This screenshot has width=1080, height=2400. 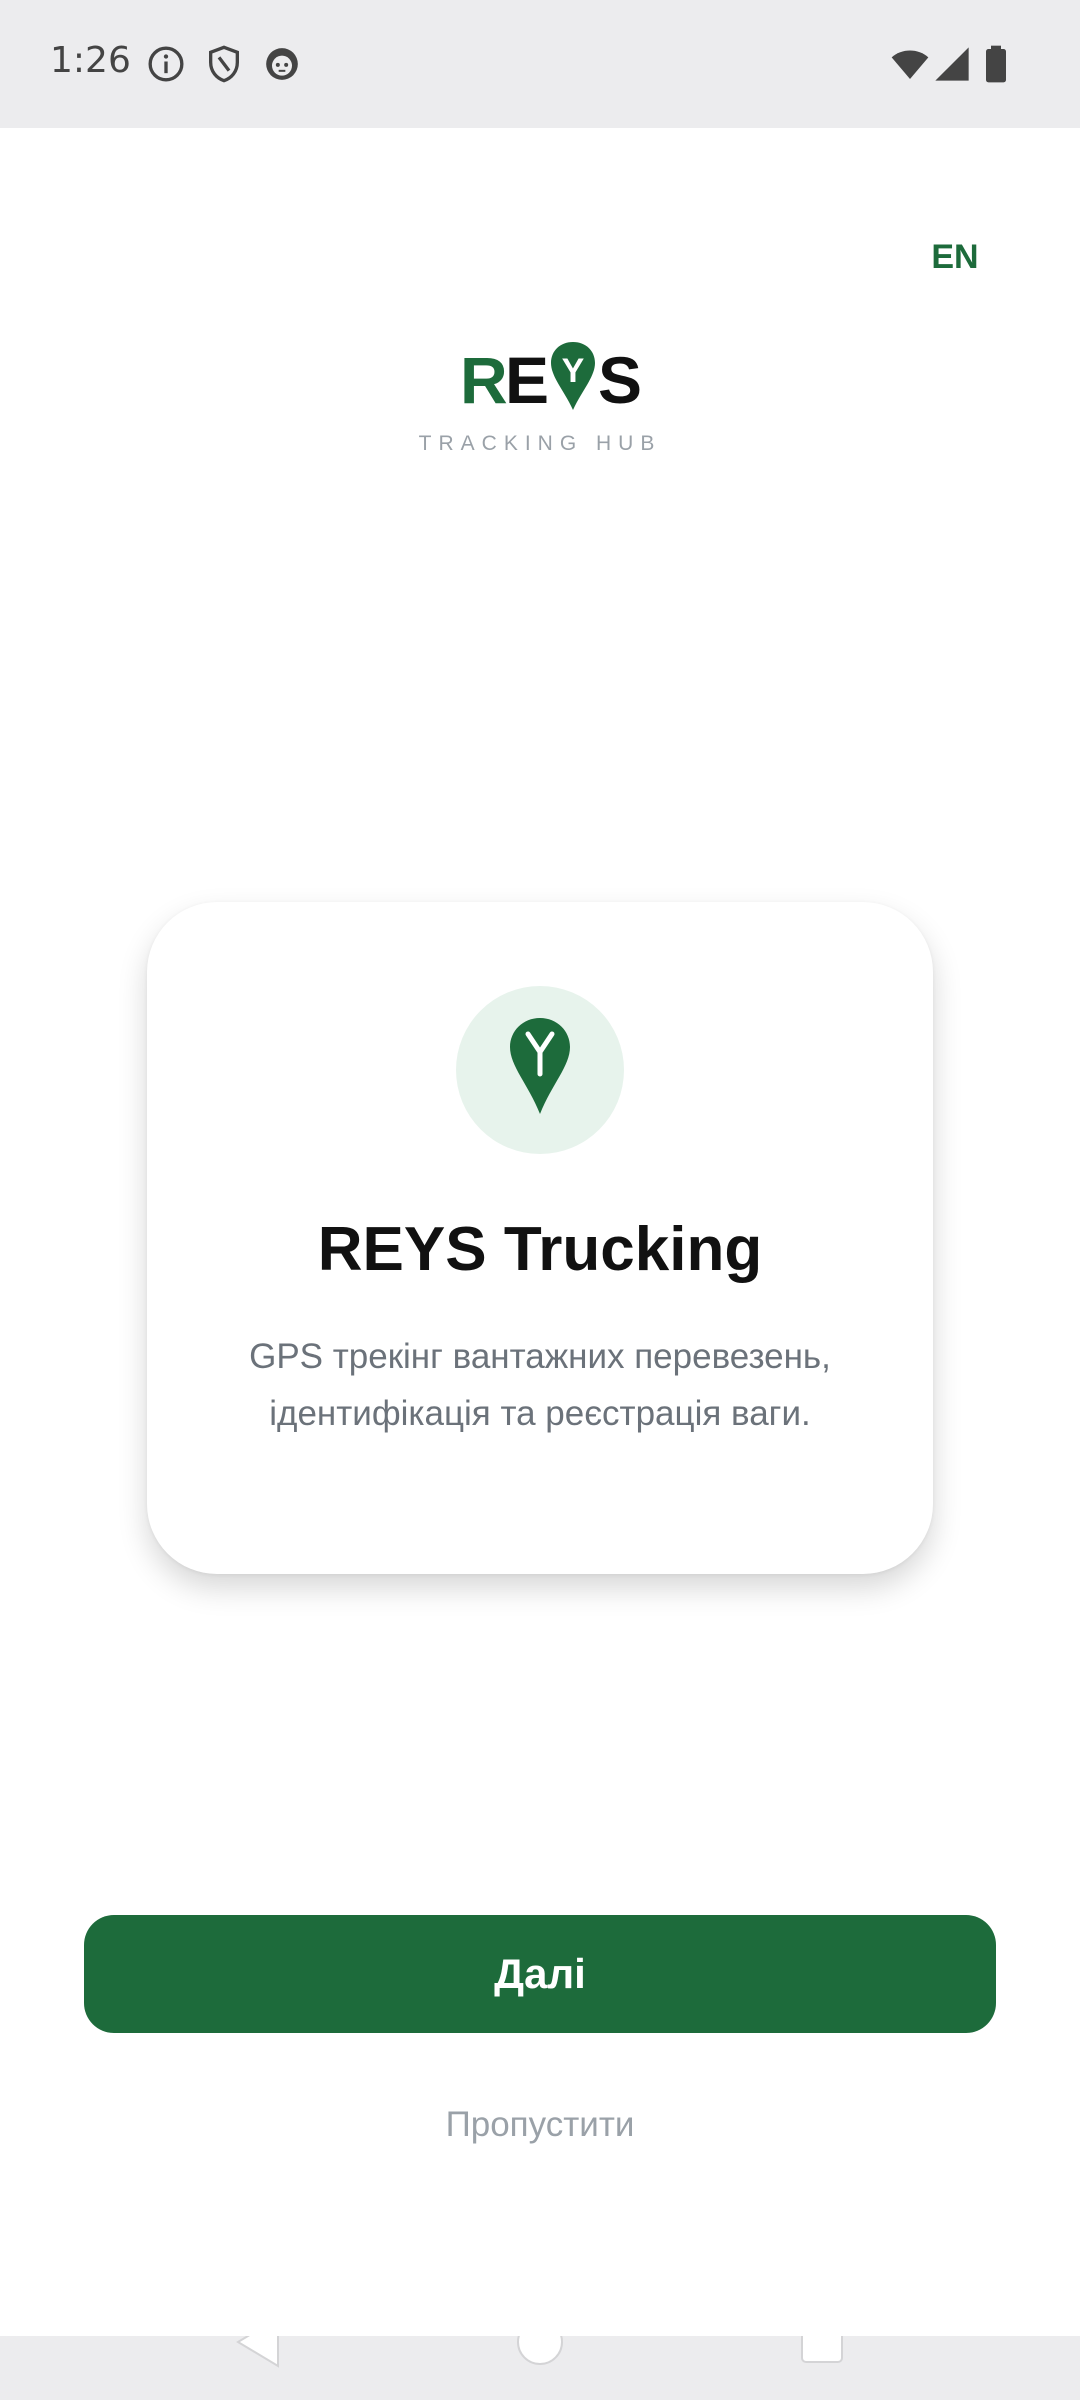 I want to click on robot-face-icon, so click(x=282, y=64).